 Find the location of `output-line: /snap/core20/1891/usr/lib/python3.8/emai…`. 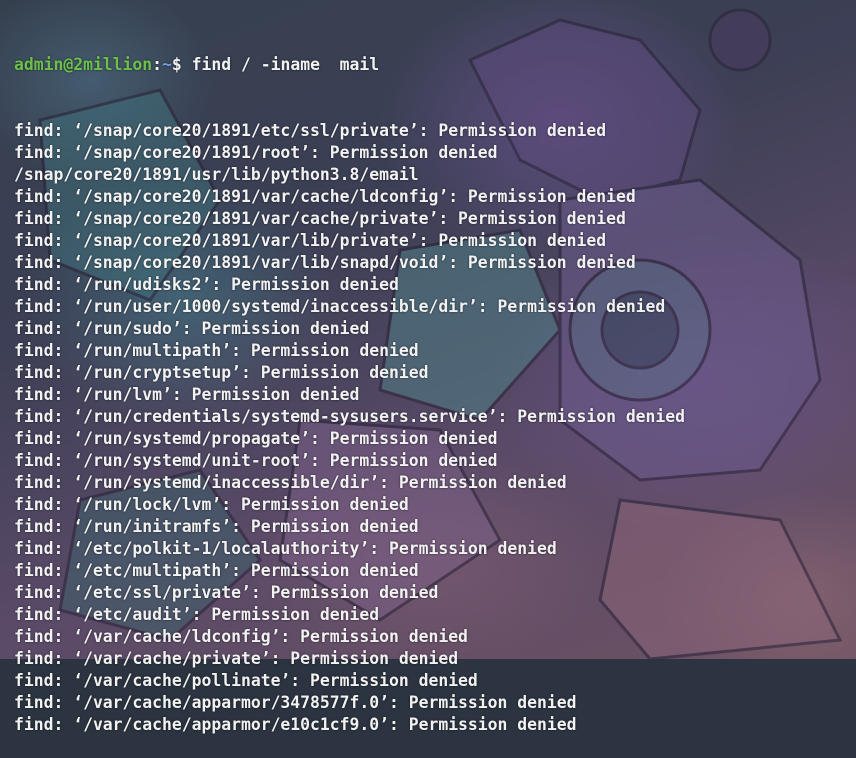

output-line: /snap/core20/1891/usr/lib/python3.8/emai… is located at coordinates (216, 174).